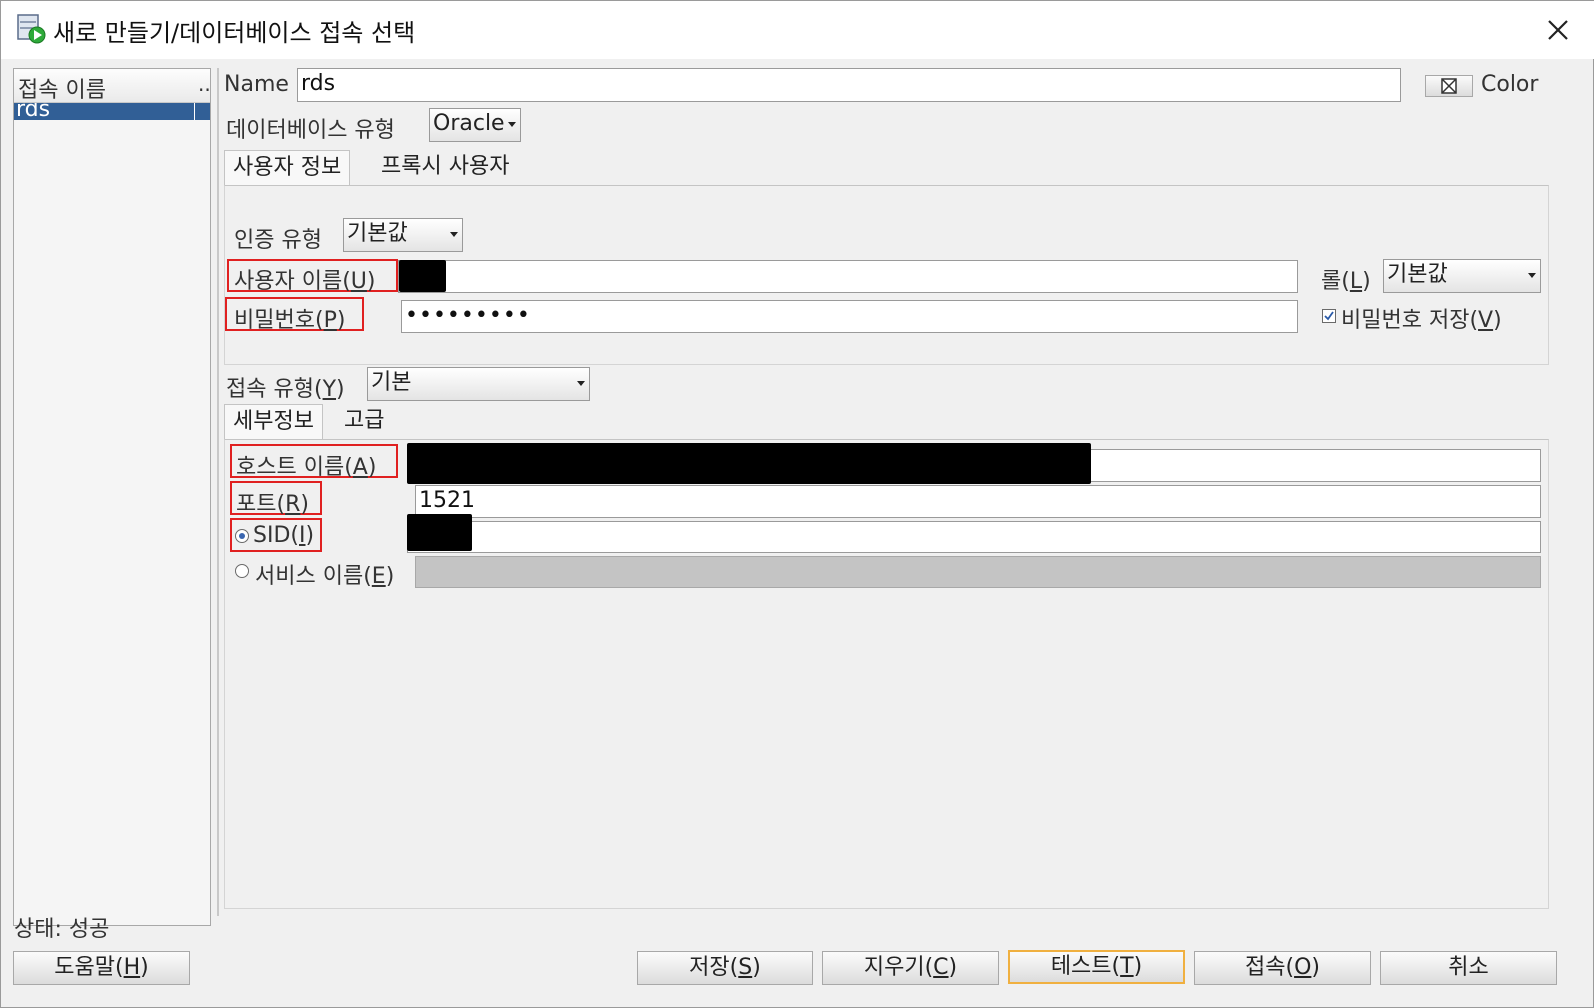 This screenshot has width=1594, height=1008. What do you see at coordinates (218, 492) in the screenshot?
I see `splitter` at bounding box center [218, 492].